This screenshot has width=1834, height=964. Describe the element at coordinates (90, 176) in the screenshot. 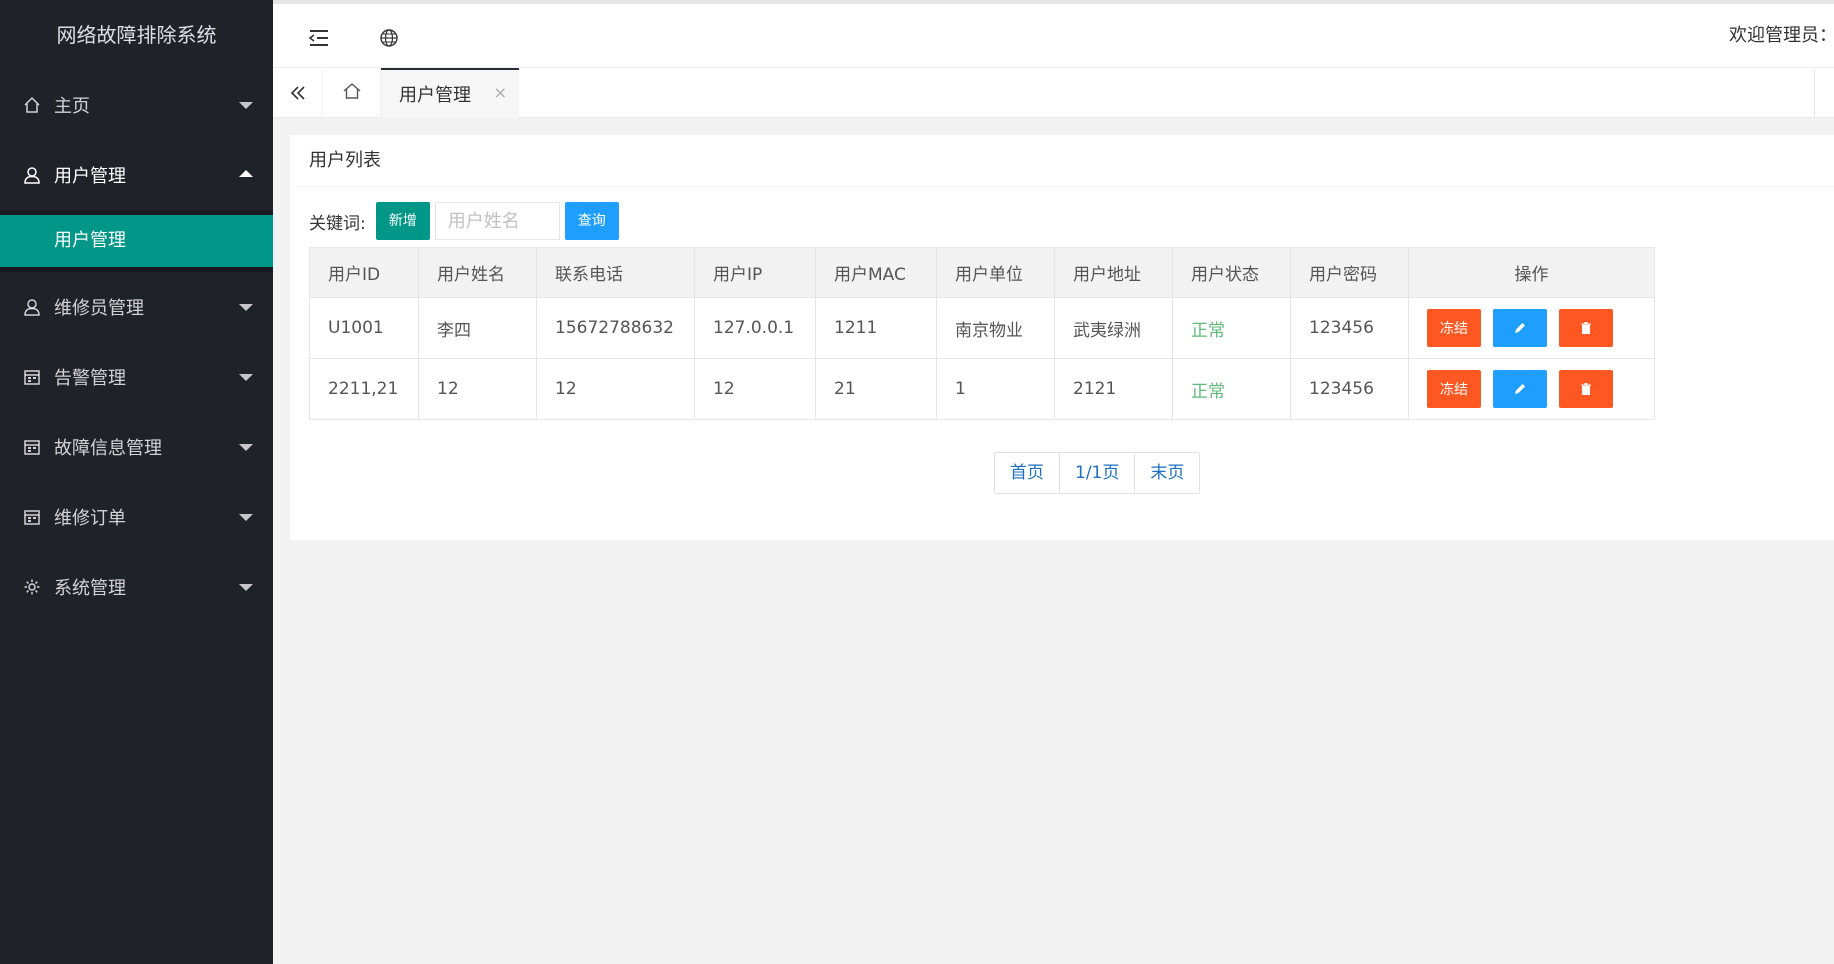

I see `sidebar-item-label: 用户管理` at that location.